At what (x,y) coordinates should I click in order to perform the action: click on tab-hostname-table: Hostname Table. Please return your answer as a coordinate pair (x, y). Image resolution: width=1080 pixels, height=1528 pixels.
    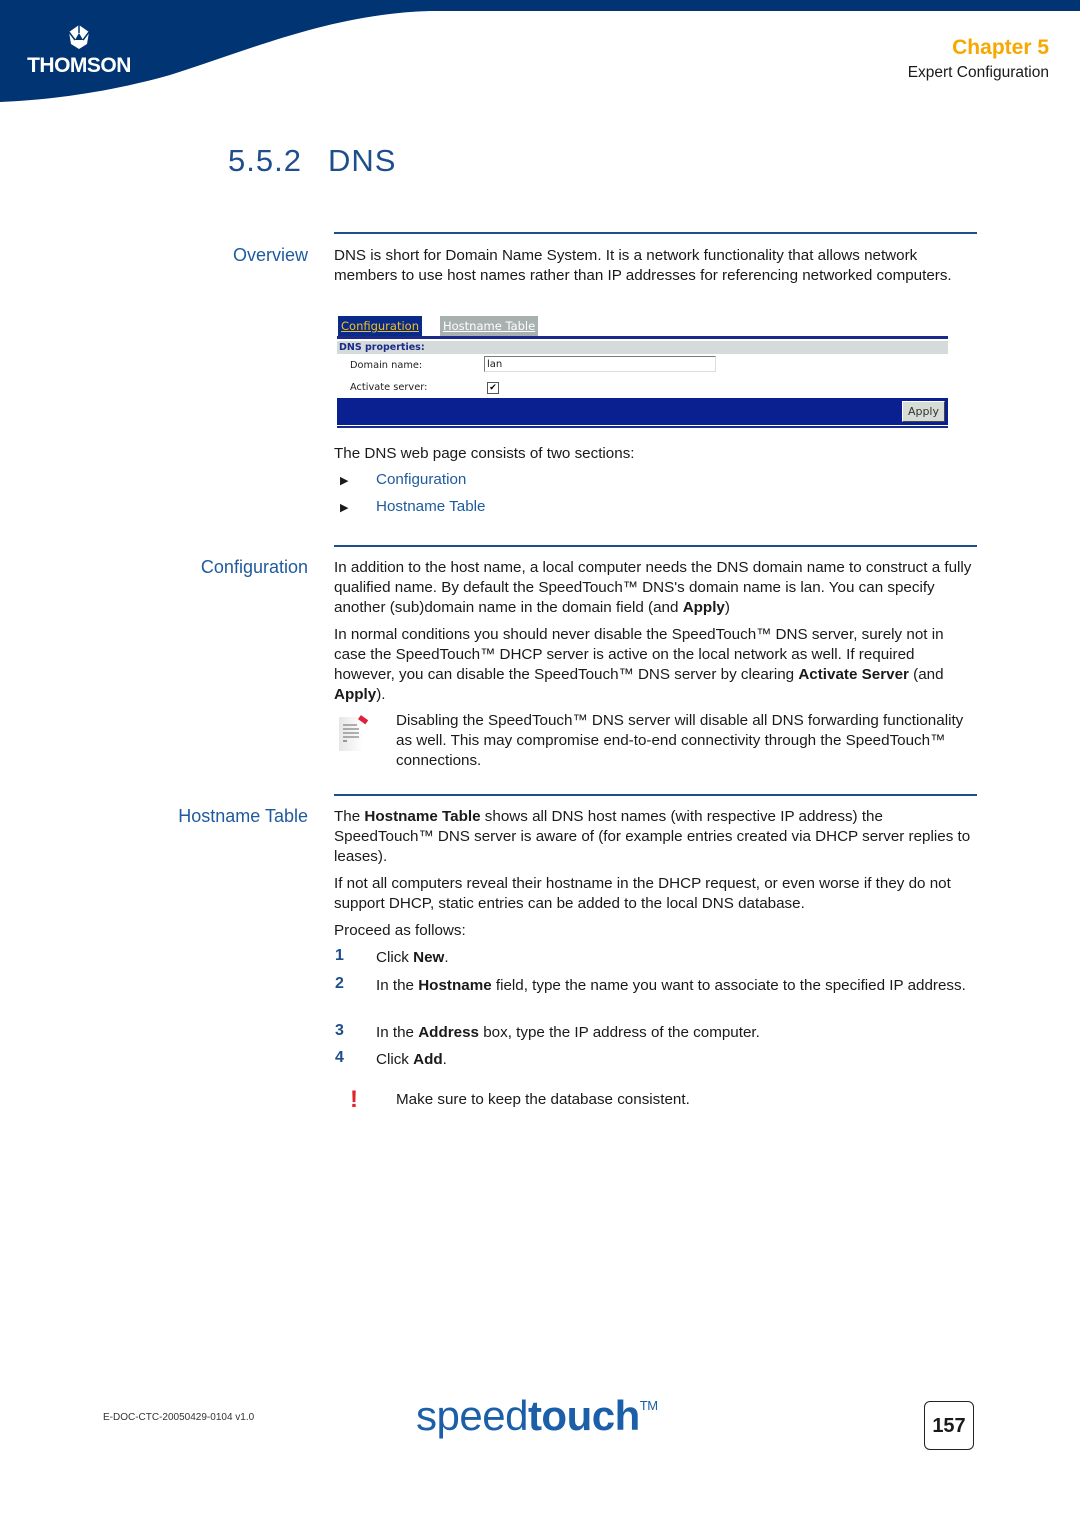
    Looking at the image, I should click on (489, 326).